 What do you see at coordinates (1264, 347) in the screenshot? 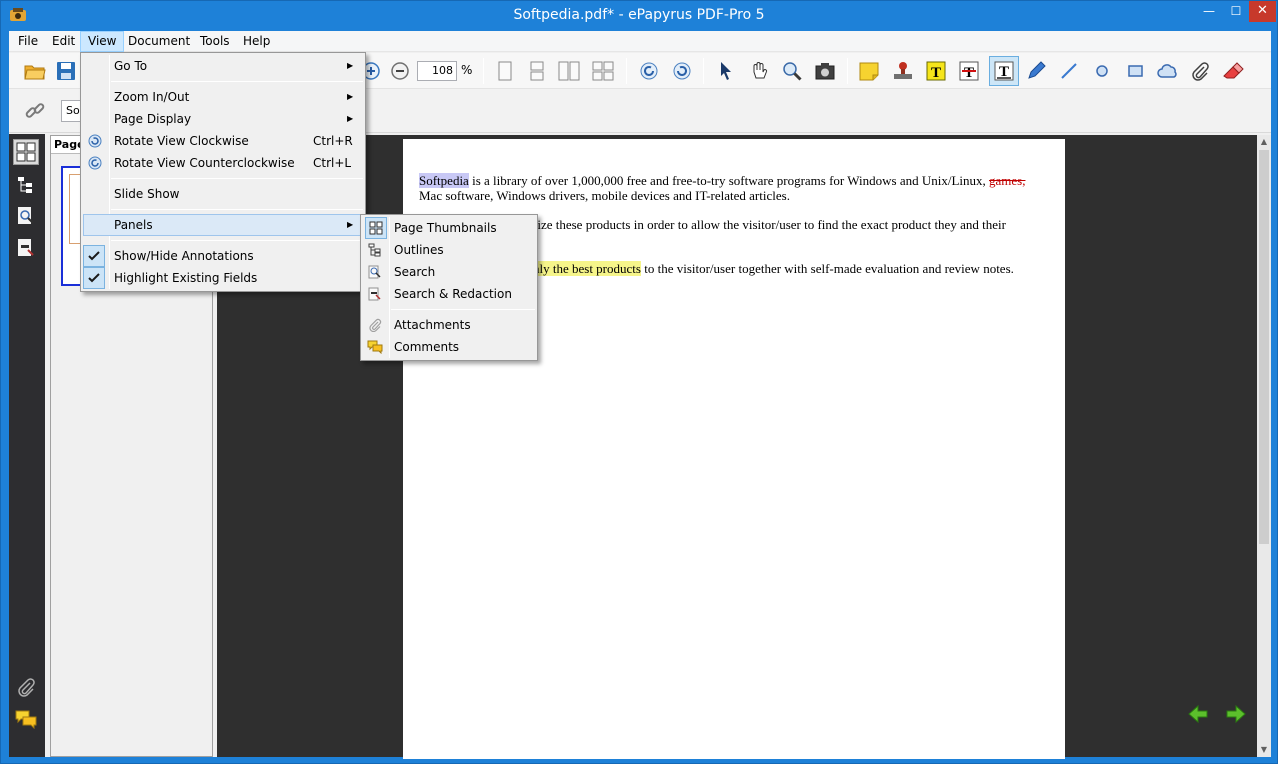
I see `scrollbar-thumb` at bounding box center [1264, 347].